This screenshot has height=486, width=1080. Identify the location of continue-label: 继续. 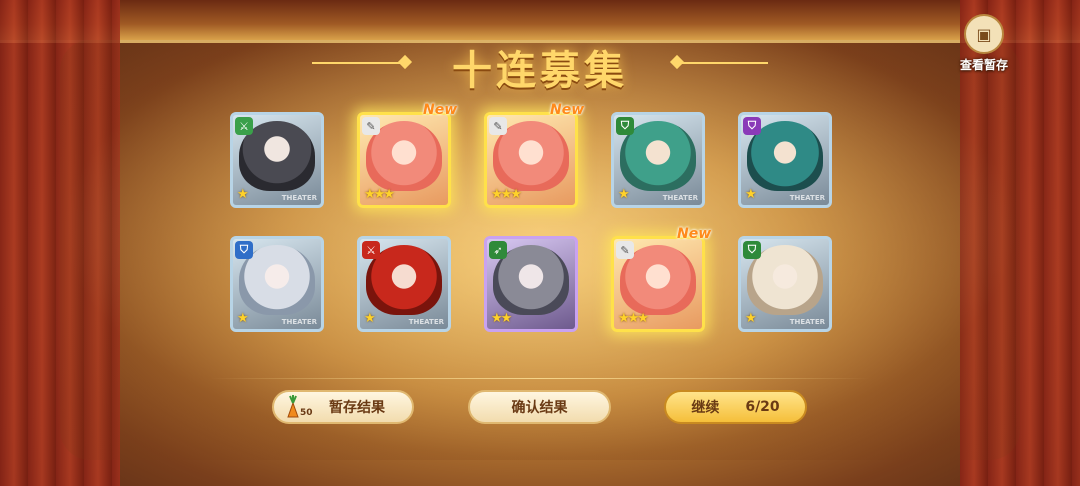
(705, 408).